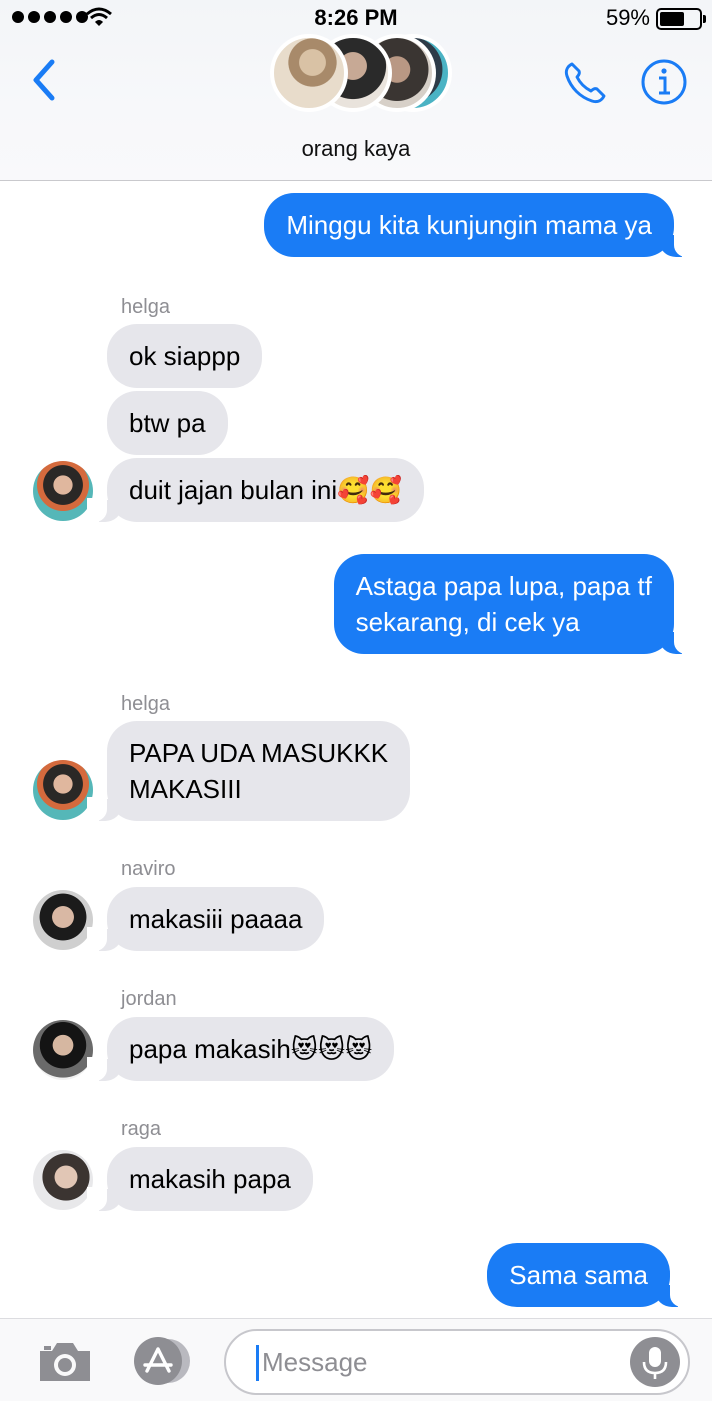  What do you see at coordinates (248, 771) in the screenshot?
I see `message-bubble-incoming: PAPA UDA MASUKKK MAKASIII` at bounding box center [248, 771].